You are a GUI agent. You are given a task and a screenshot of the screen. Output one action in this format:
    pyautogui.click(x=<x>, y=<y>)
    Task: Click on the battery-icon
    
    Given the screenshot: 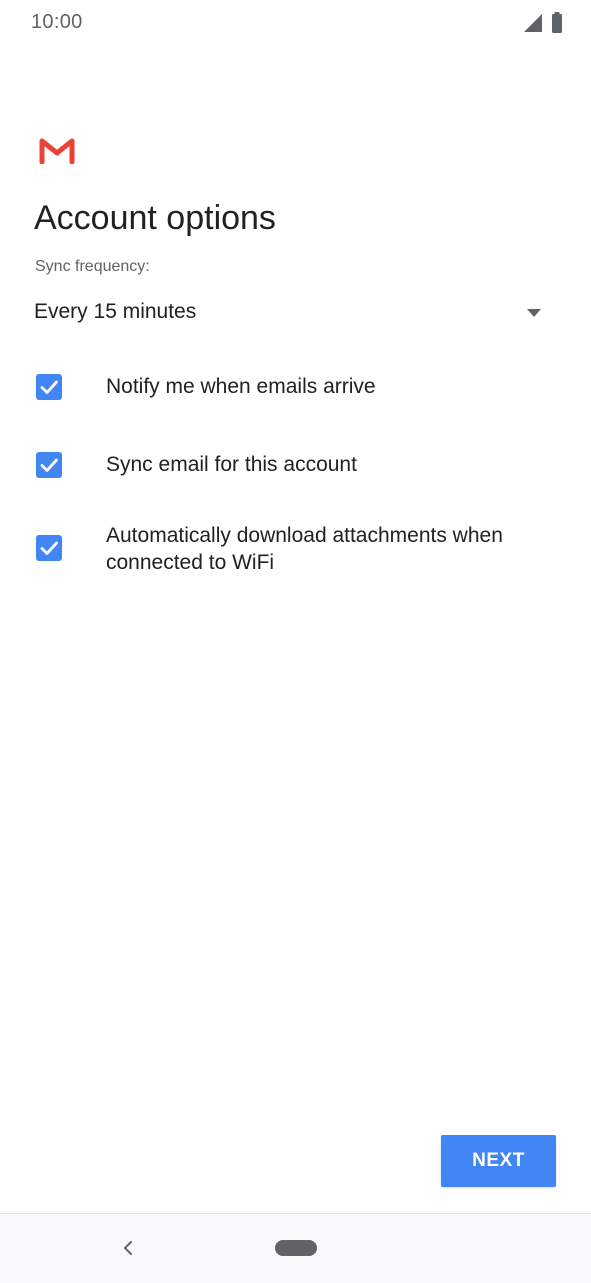 What is the action you would take?
    pyautogui.click(x=557, y=22)
    